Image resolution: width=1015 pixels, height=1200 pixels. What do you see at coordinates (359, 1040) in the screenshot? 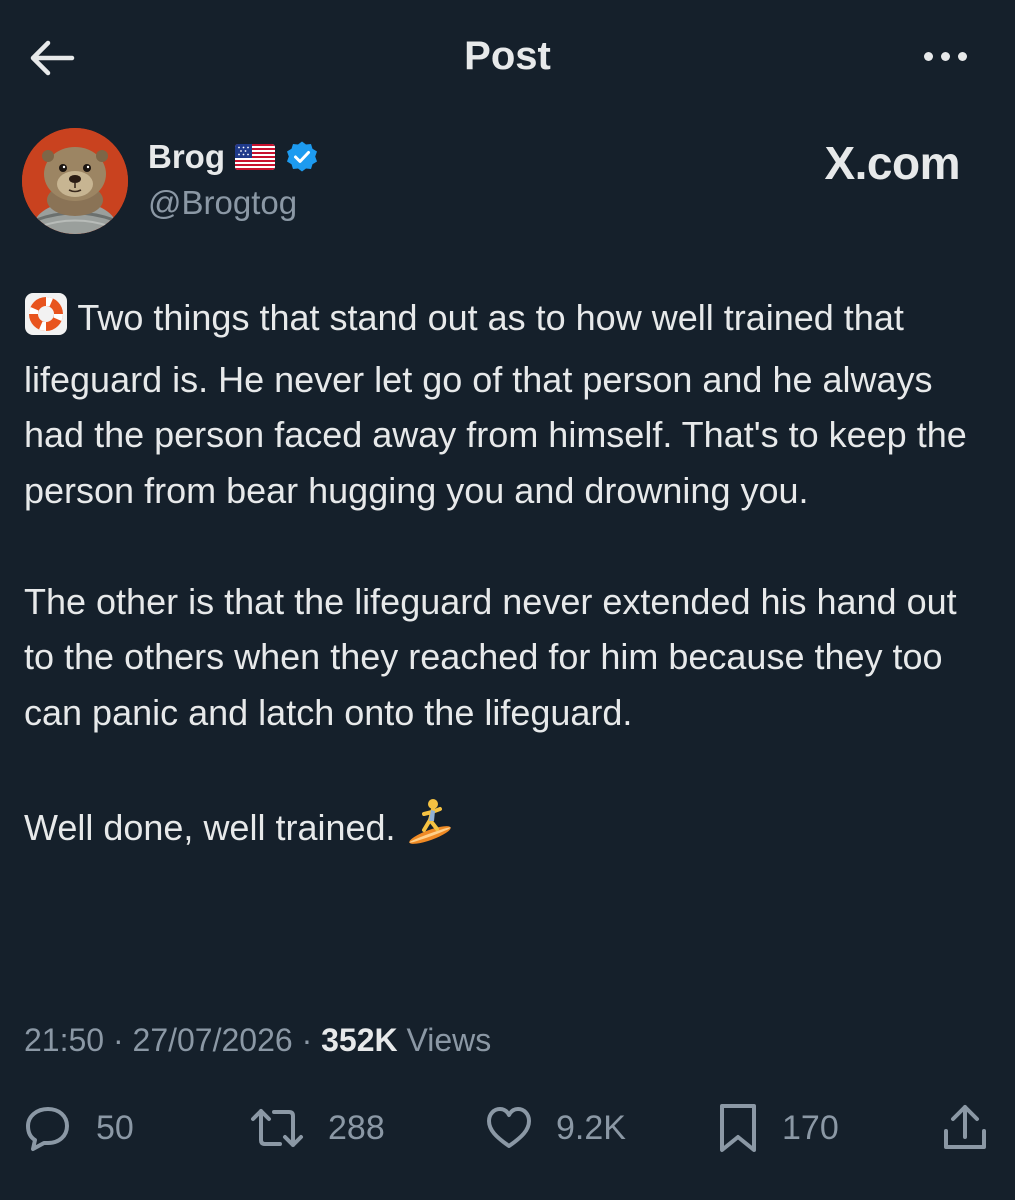
I see `views-count: 352K` at bounding box center [359, 1040].